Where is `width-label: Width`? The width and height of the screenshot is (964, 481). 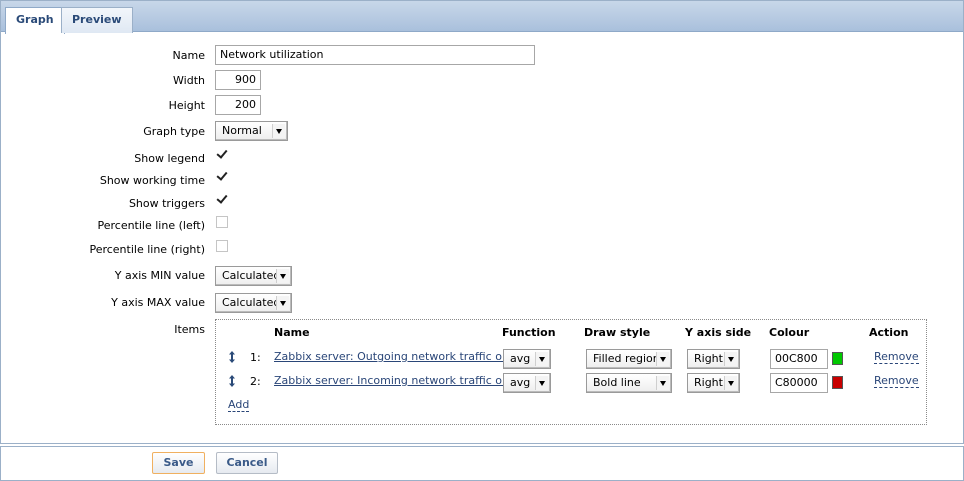 width-label: Width is located at coordinates (189, 80).